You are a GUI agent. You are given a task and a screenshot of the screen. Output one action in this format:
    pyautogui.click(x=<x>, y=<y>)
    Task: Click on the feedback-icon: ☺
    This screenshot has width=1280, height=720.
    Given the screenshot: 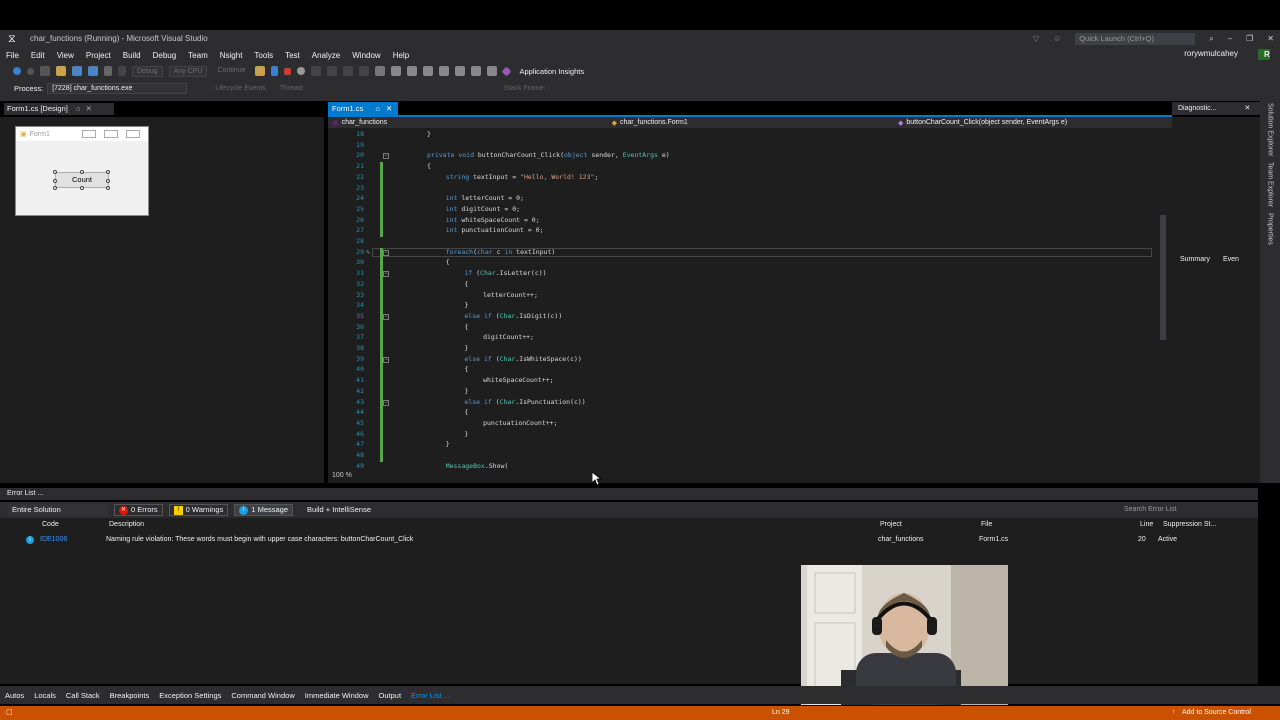 What is the action you would take?
    pyautogui.click(x=1057, y=38)
    